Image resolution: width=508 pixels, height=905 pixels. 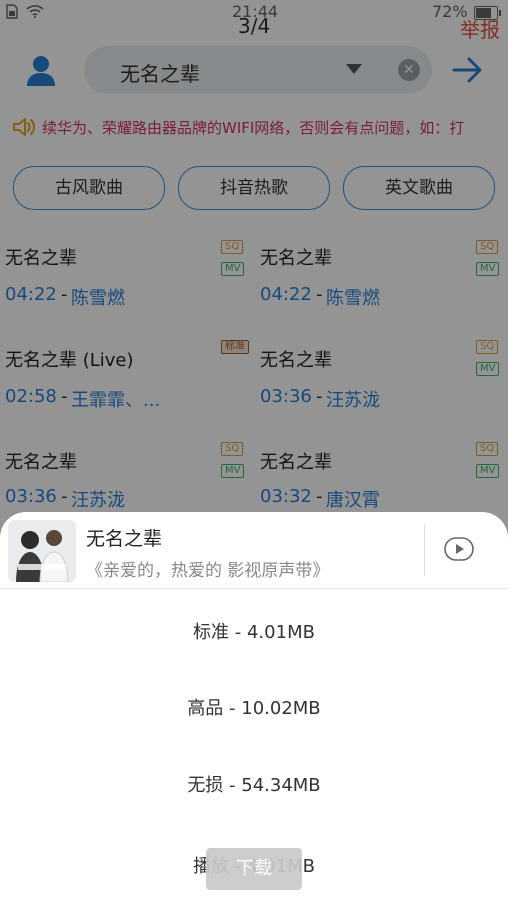 I want to click on sheet-album-name: 《亲爱的，热爱的 影视原声带》, so click(x=208, y=571).